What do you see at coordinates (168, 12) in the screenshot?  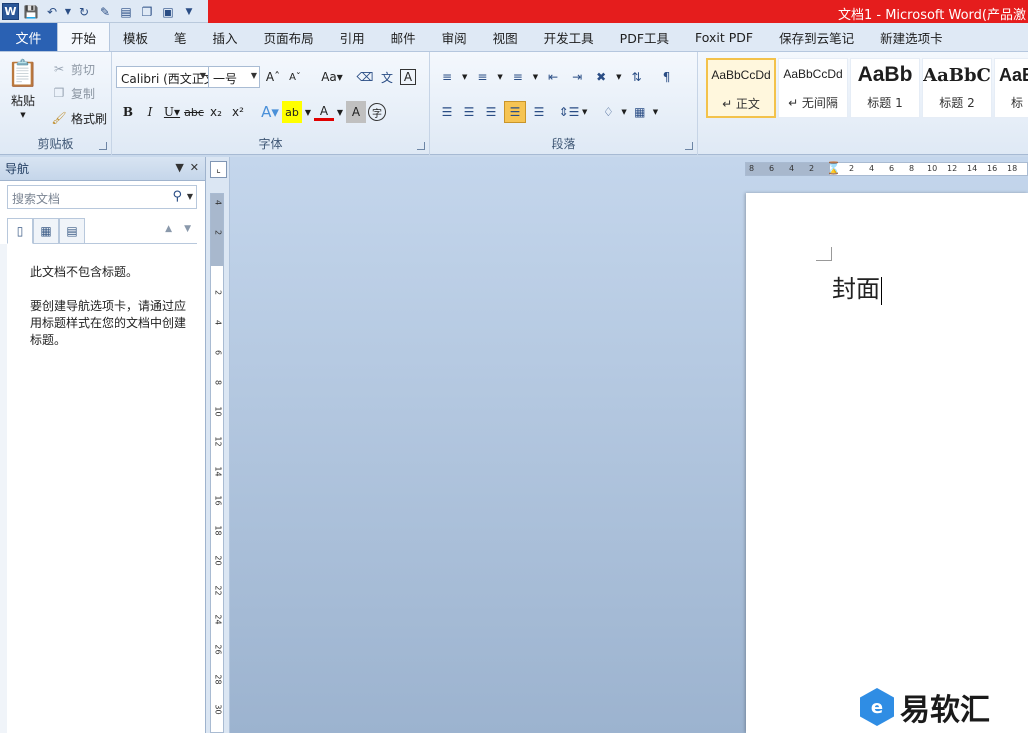 I see `reading-icon: ▣` at bounding box center [168, 12].